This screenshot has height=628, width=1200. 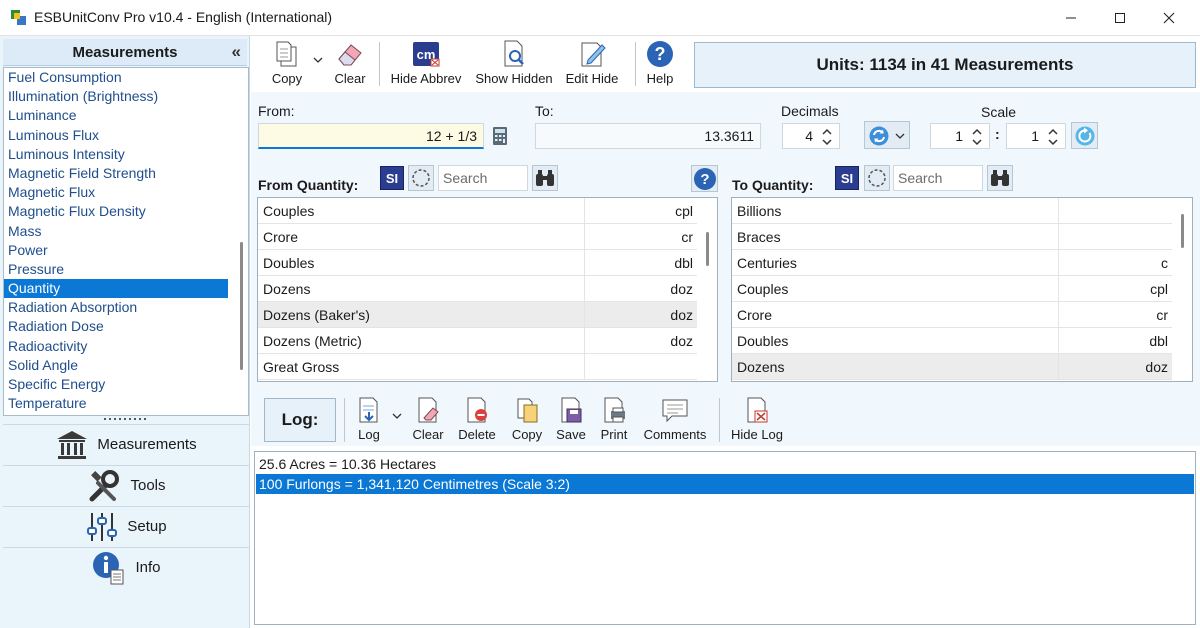 What do you see at coordinates (126, 567) in the screenshot?
I see `nav-info: Info` at bounding box center [126, 567].